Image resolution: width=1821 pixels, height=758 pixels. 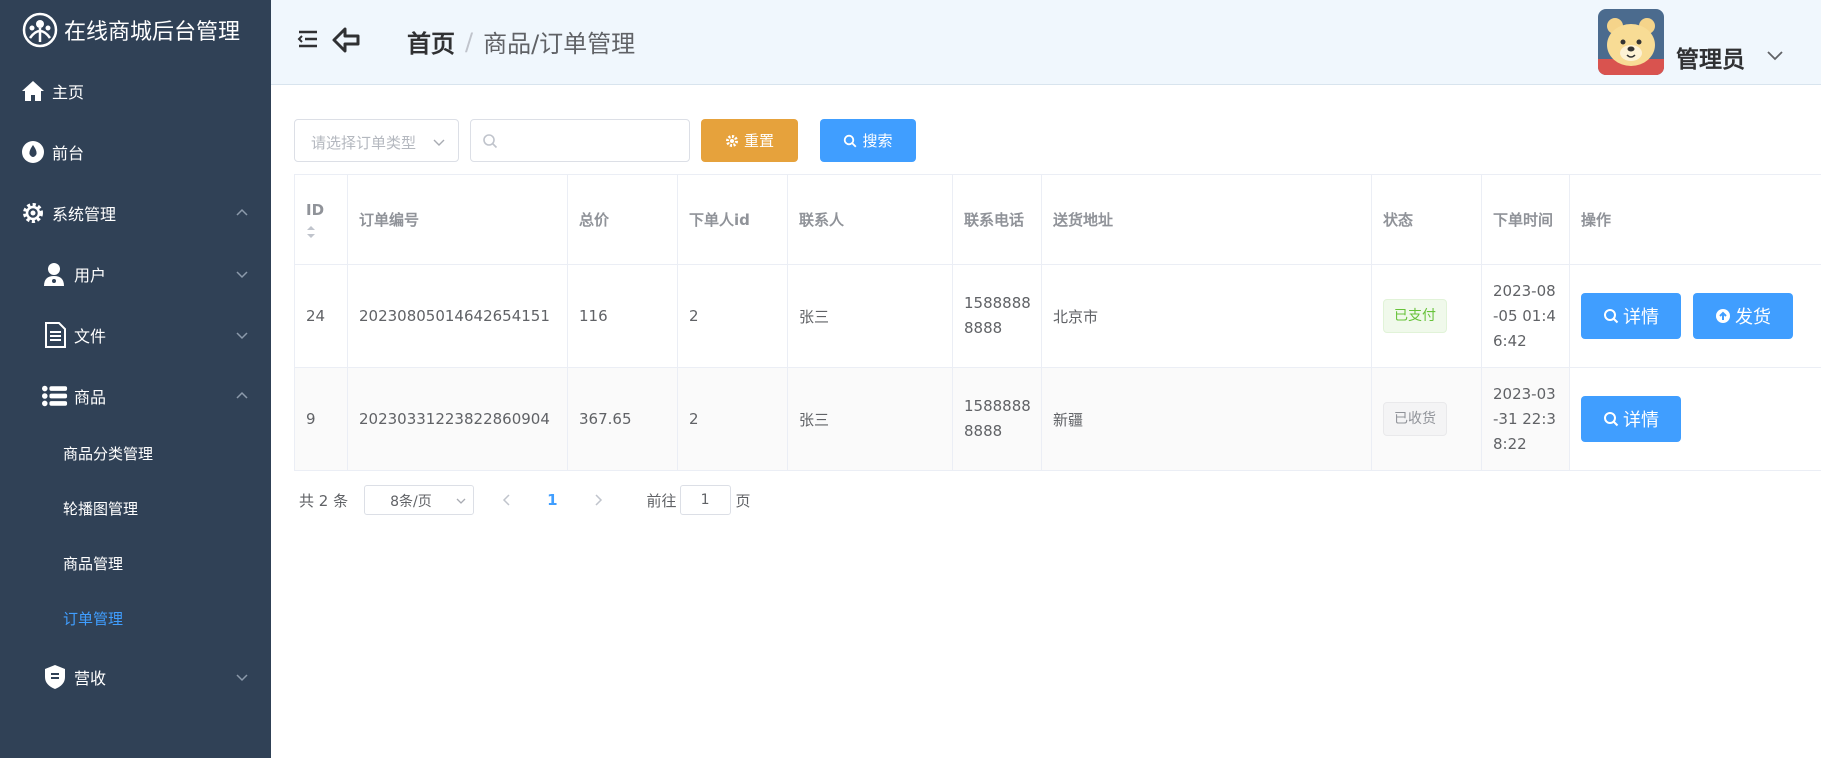 I want to click on sidebar-item-label: 前台, so click(x=68, y=153).